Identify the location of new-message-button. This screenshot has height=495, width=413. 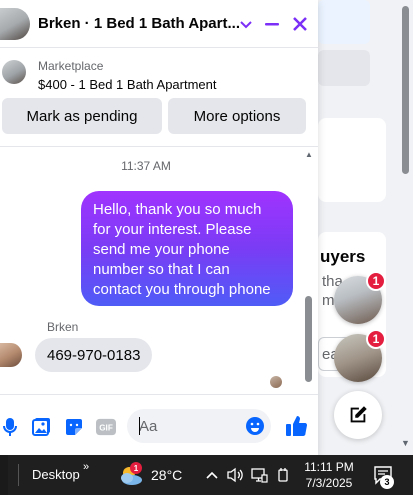
(358, 415).